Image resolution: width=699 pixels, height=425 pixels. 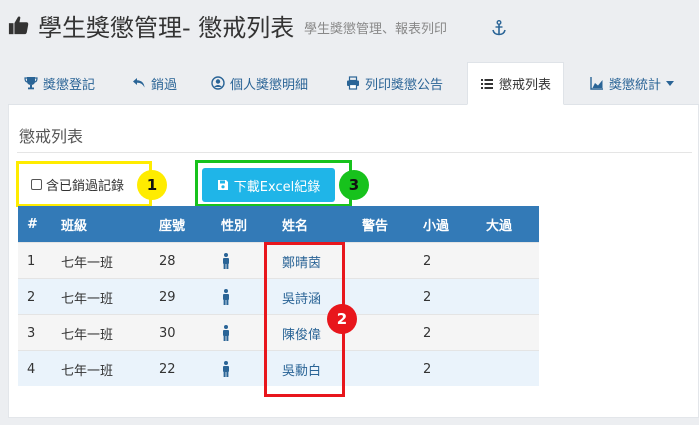 What do you see at coordinates (670, 83) in the screenshot?
I see `caret-down-icon` at bounding box center [670, 83].